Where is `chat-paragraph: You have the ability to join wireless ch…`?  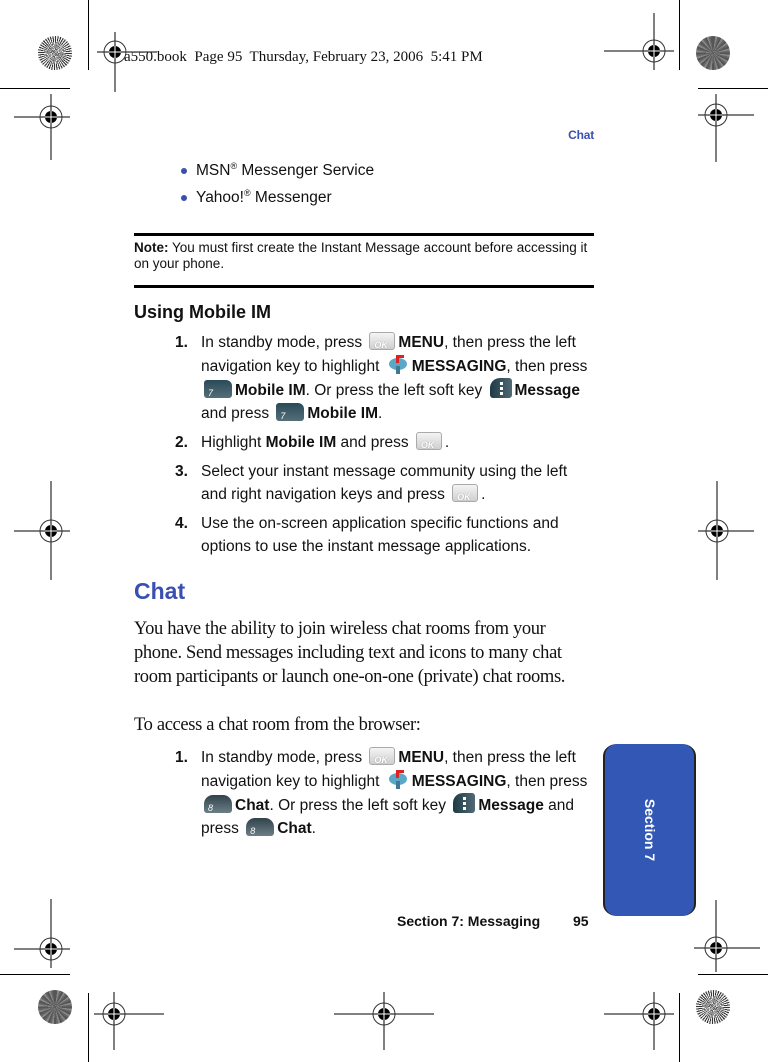
chat-paragraph: You have the ability to join wireless ch… is located at coordinates (350, 653).